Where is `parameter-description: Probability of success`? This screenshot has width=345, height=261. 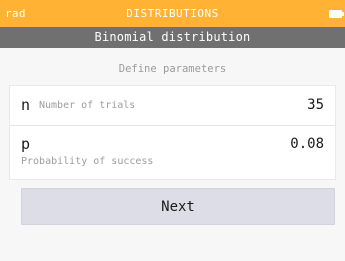 parameter-description: Probability of success is located at coordinates (87, 161).